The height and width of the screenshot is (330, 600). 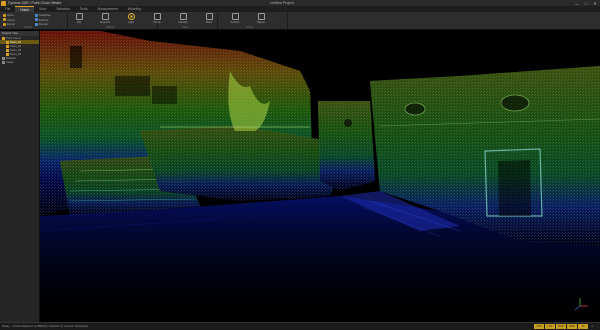 I want to click on ribbon-button-label: Report, so click(x=261, y=22).